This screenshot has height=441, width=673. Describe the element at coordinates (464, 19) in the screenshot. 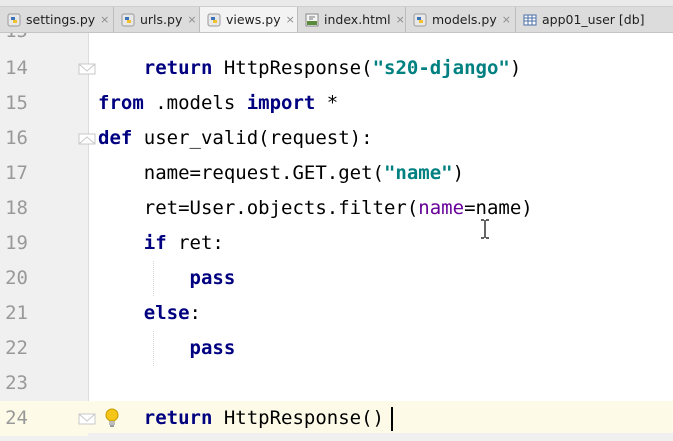

I see `tab-label: models.py` at that location.